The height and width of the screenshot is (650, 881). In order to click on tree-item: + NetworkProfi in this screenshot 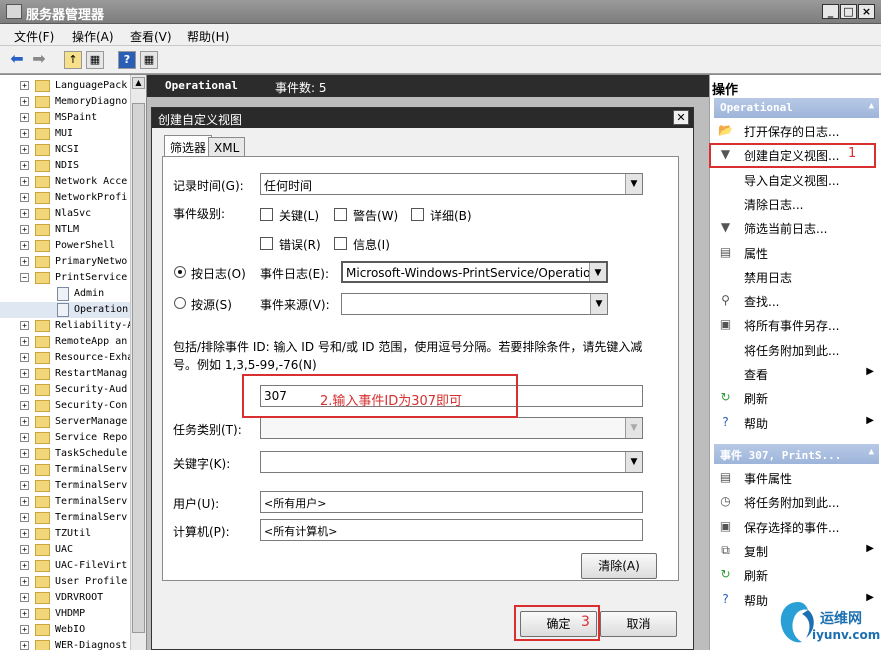, I will do `click(72, 198)`.